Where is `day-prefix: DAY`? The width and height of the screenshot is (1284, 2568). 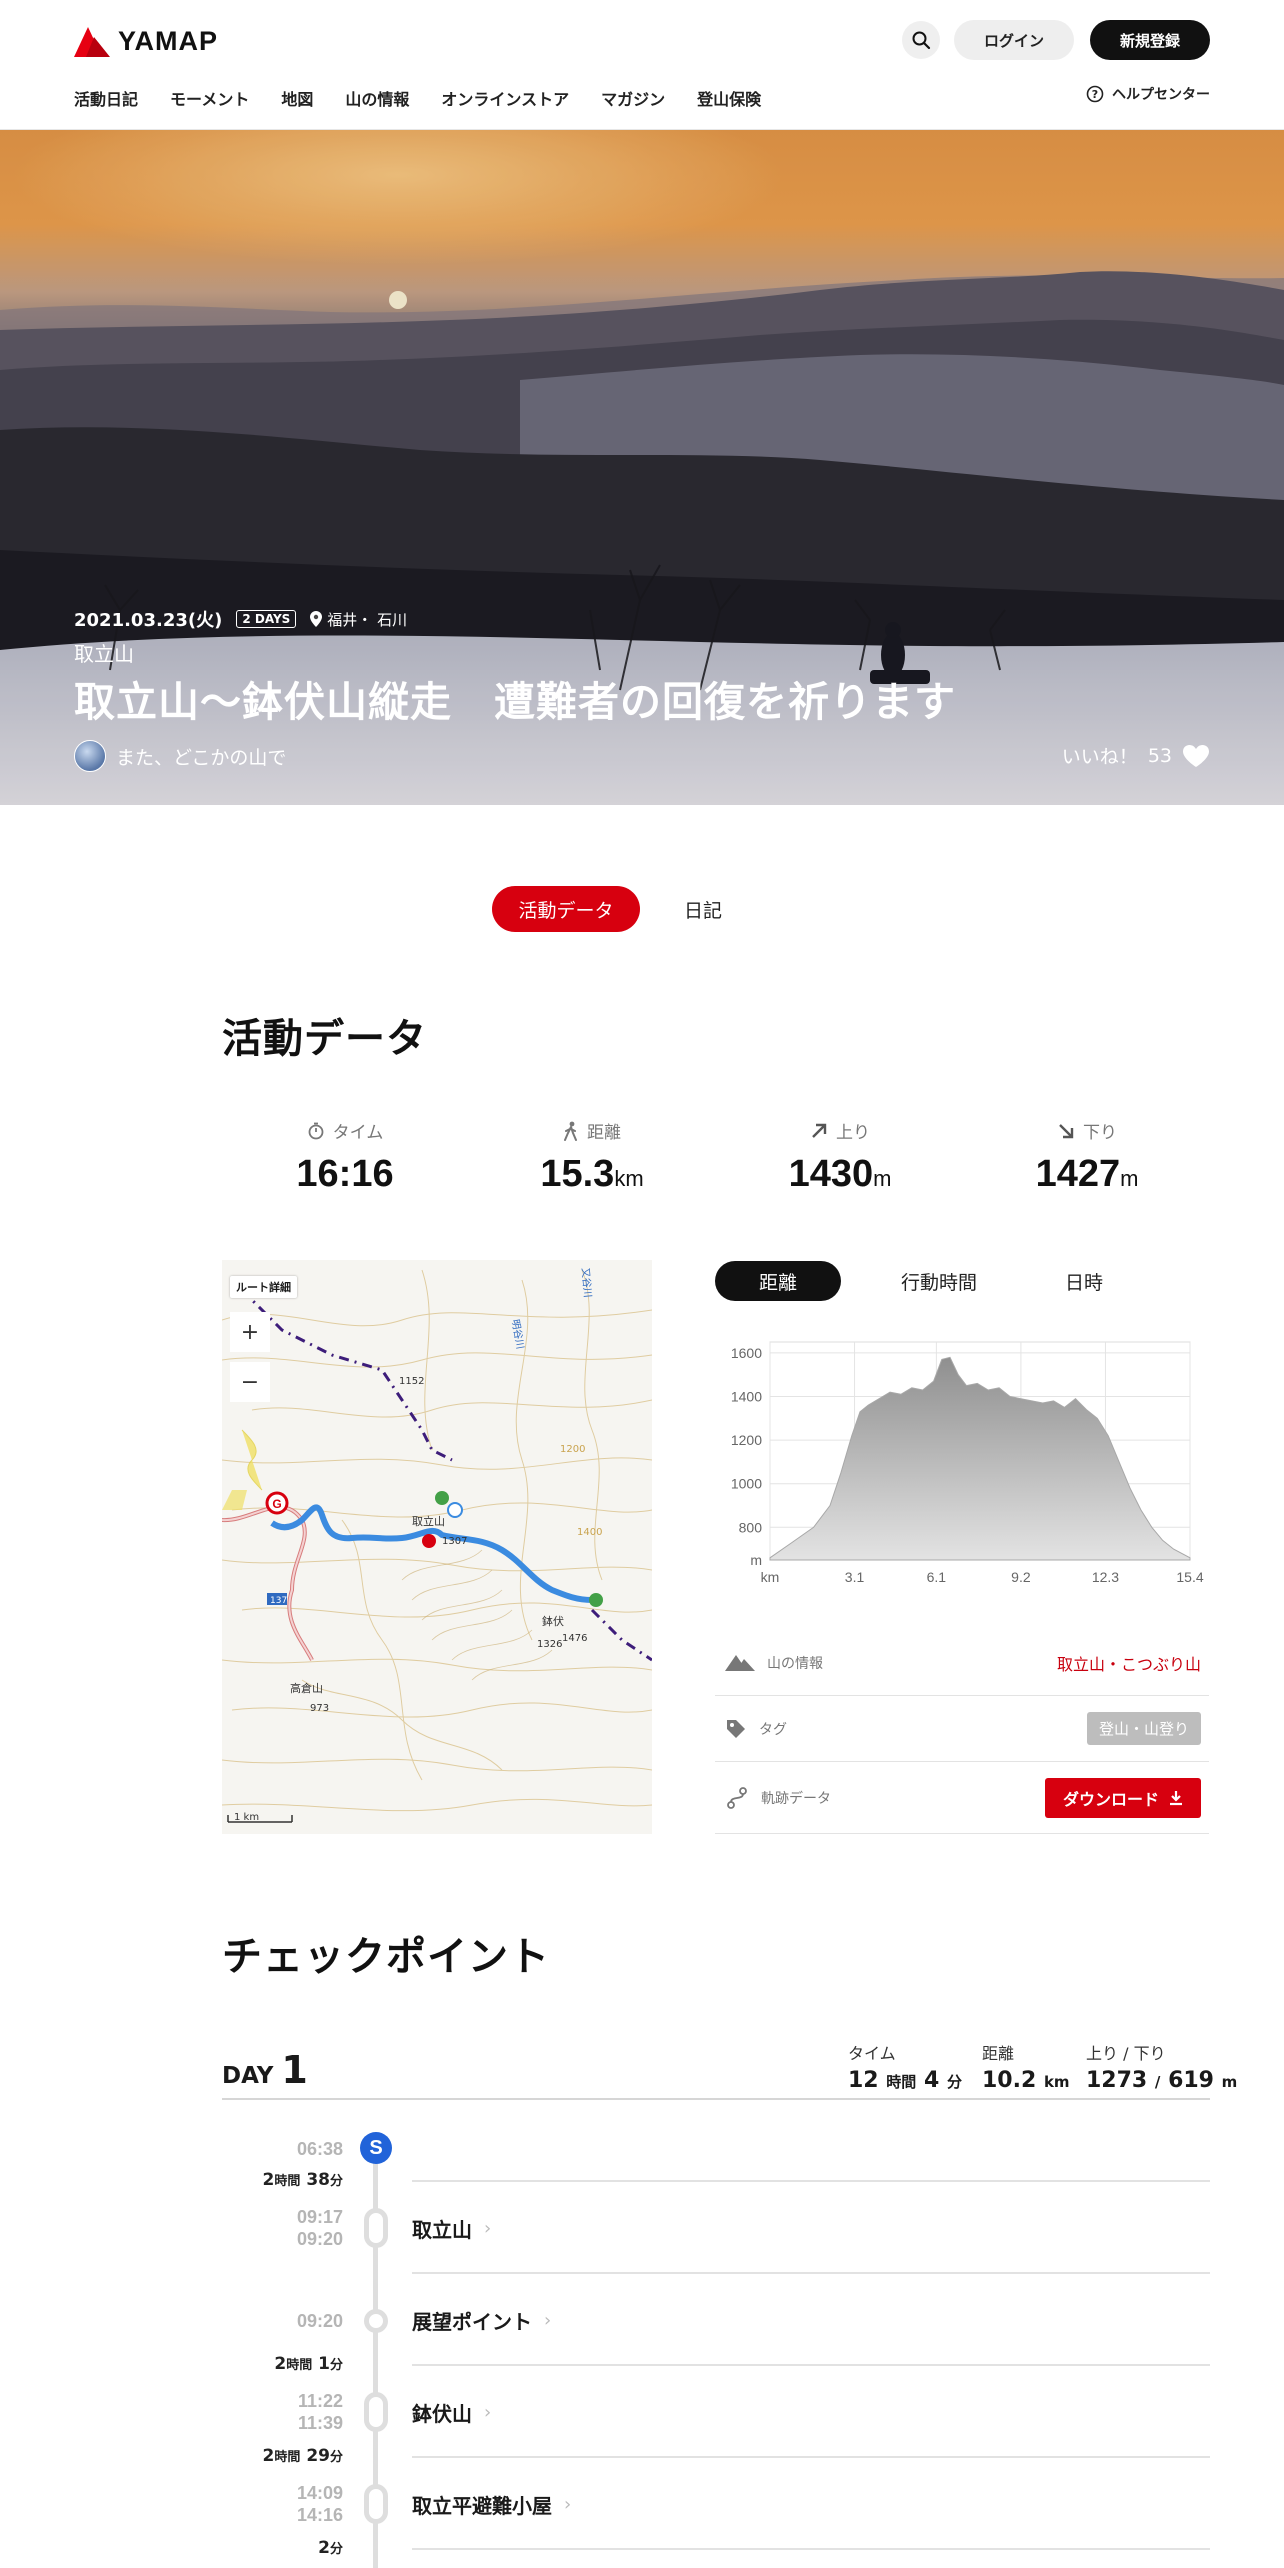 day-prefix: DAY is located at coordinates (248, 2076).